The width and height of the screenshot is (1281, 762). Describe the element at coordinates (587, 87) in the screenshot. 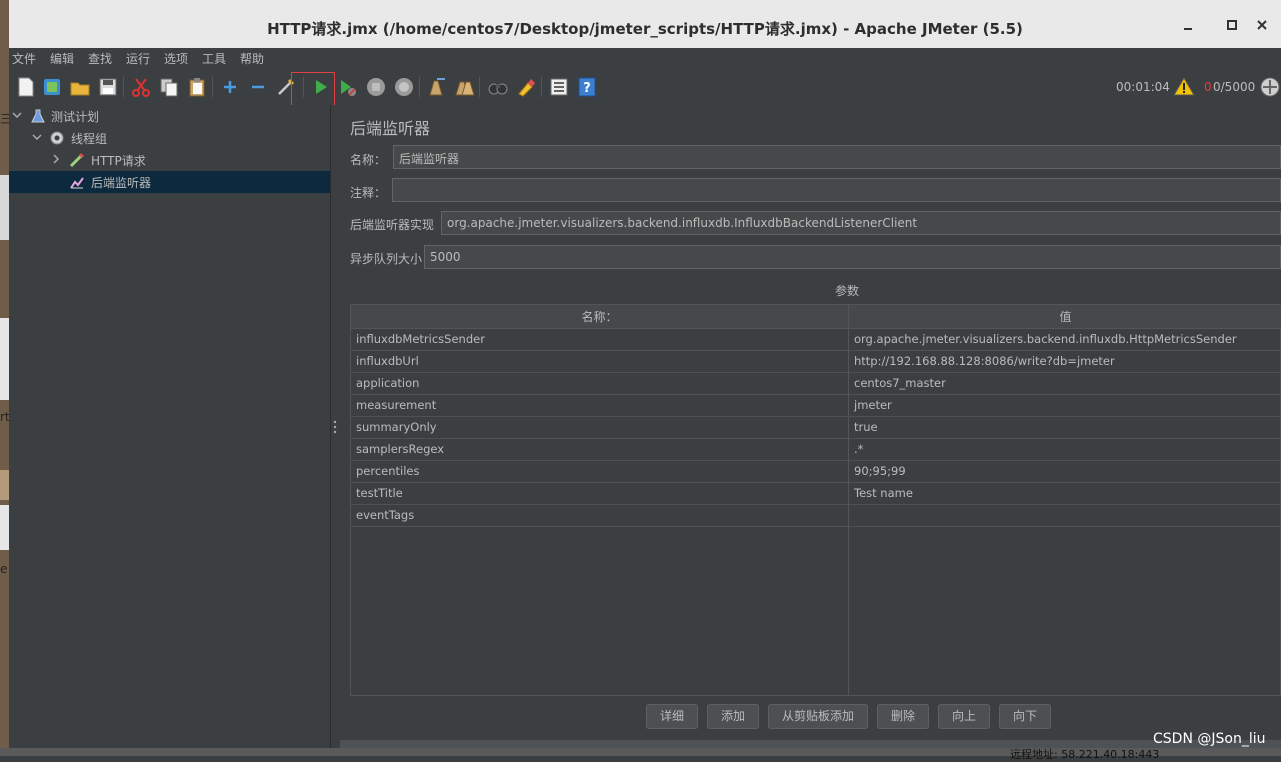

I see `help-icon: ?` at that location.